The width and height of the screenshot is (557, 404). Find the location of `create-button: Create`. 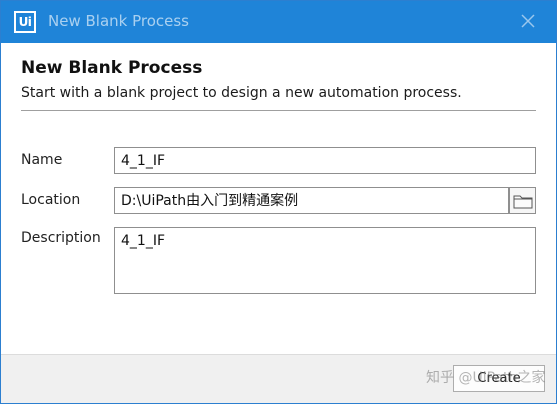

create-button: Create is located at coordinates (499, 378).